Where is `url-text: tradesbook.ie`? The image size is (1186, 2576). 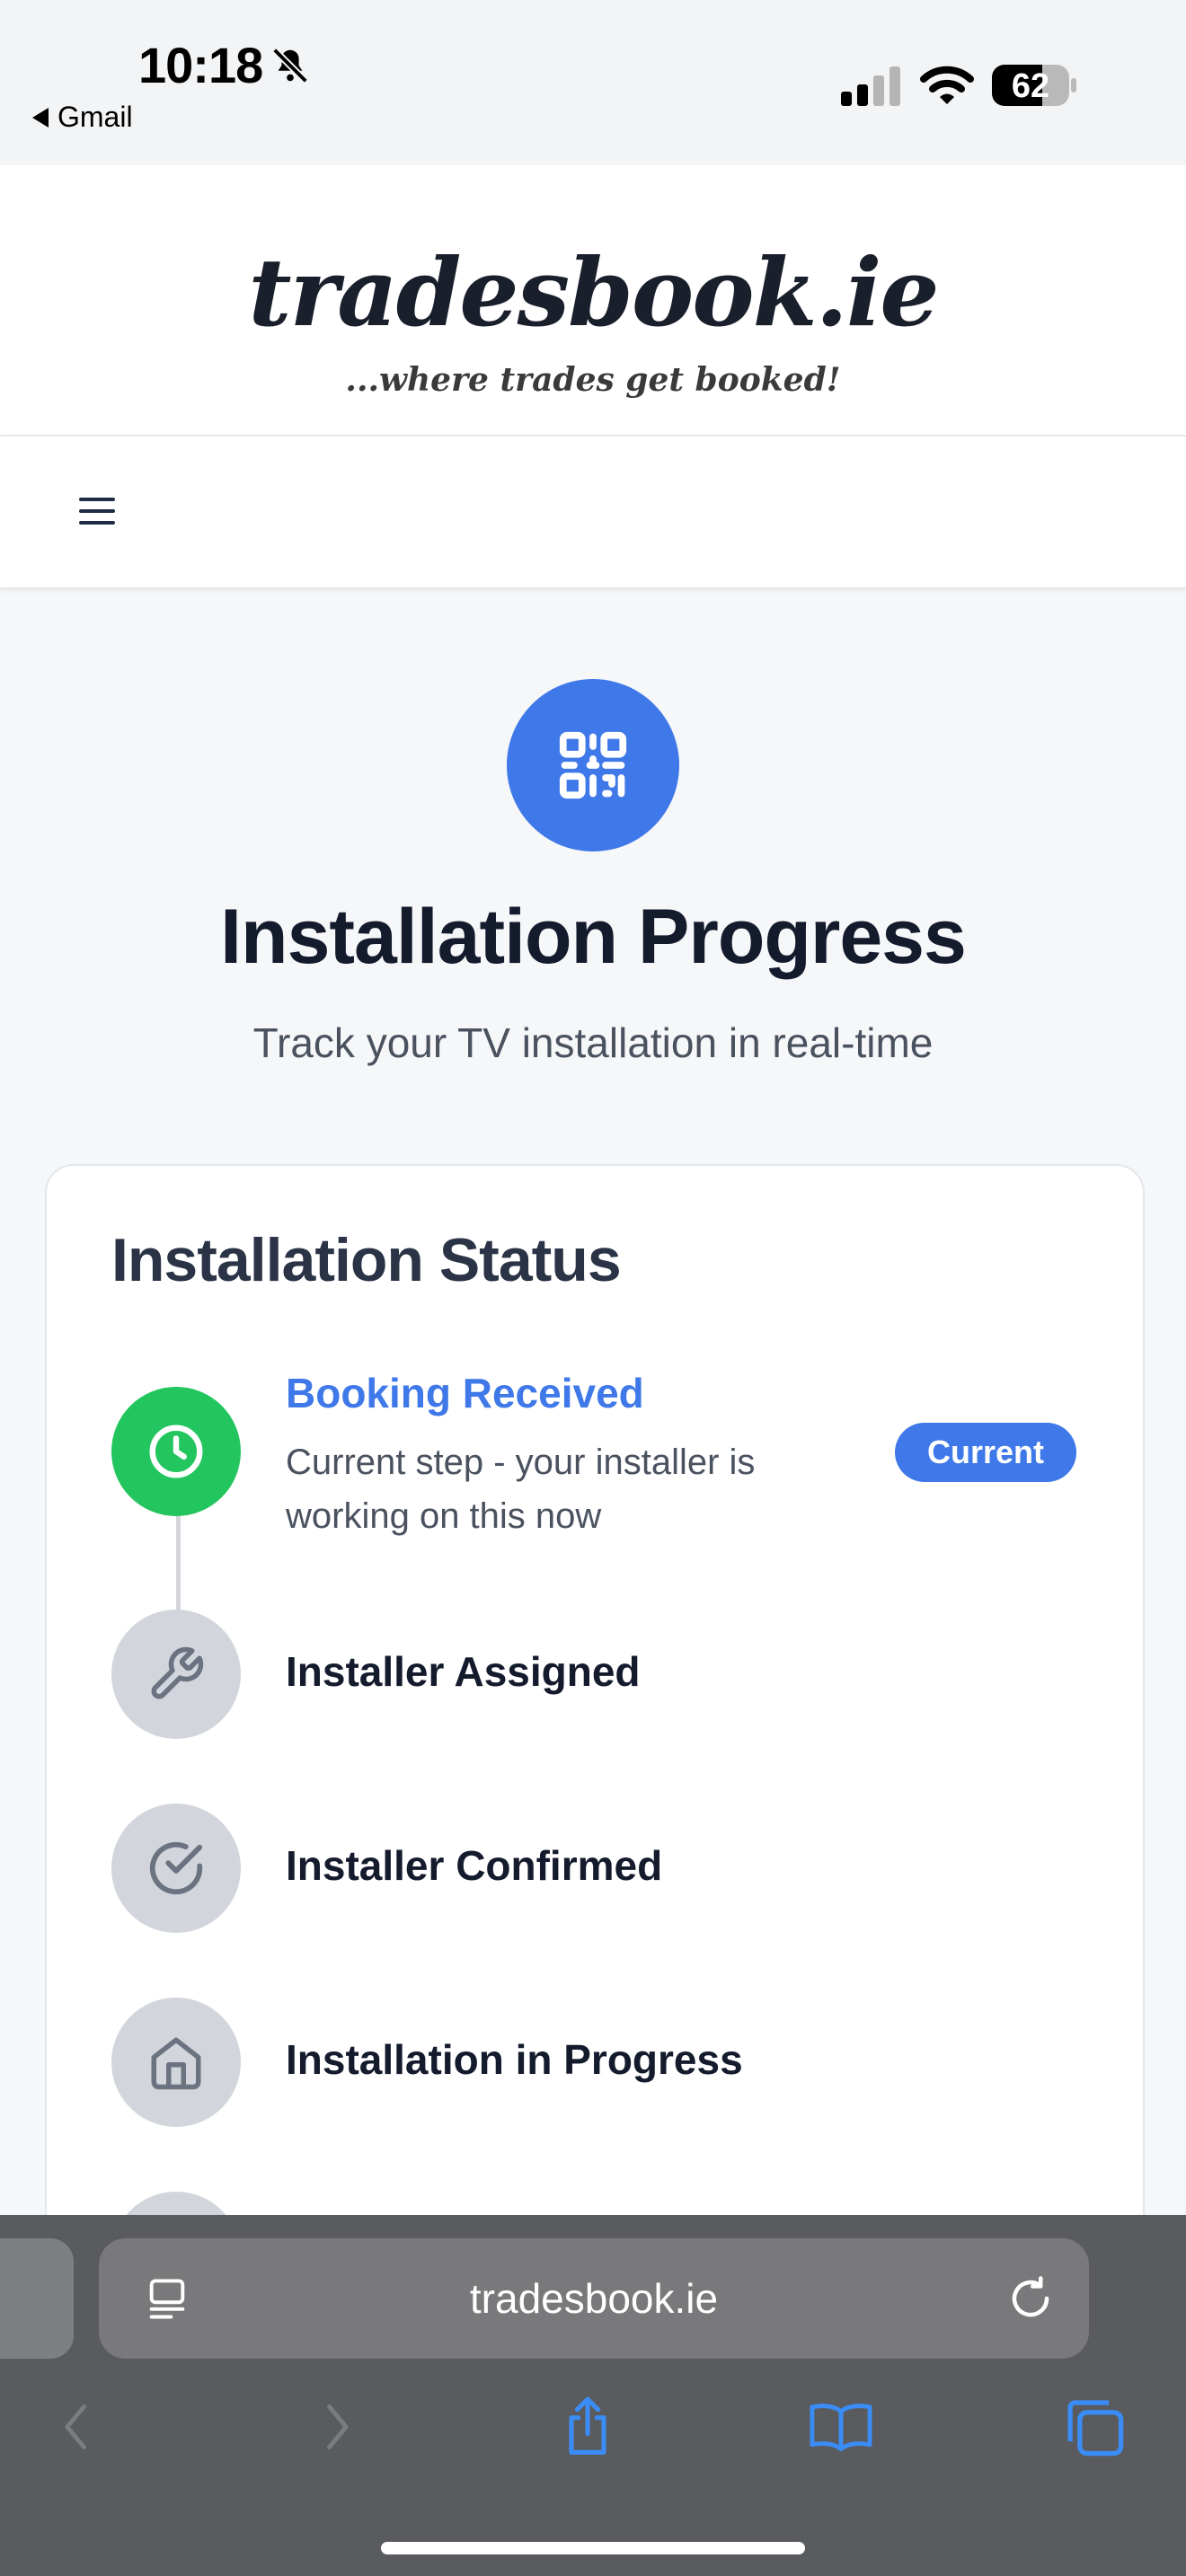 url-text: tradesbook.ie is located at coordinates (594, 2298).